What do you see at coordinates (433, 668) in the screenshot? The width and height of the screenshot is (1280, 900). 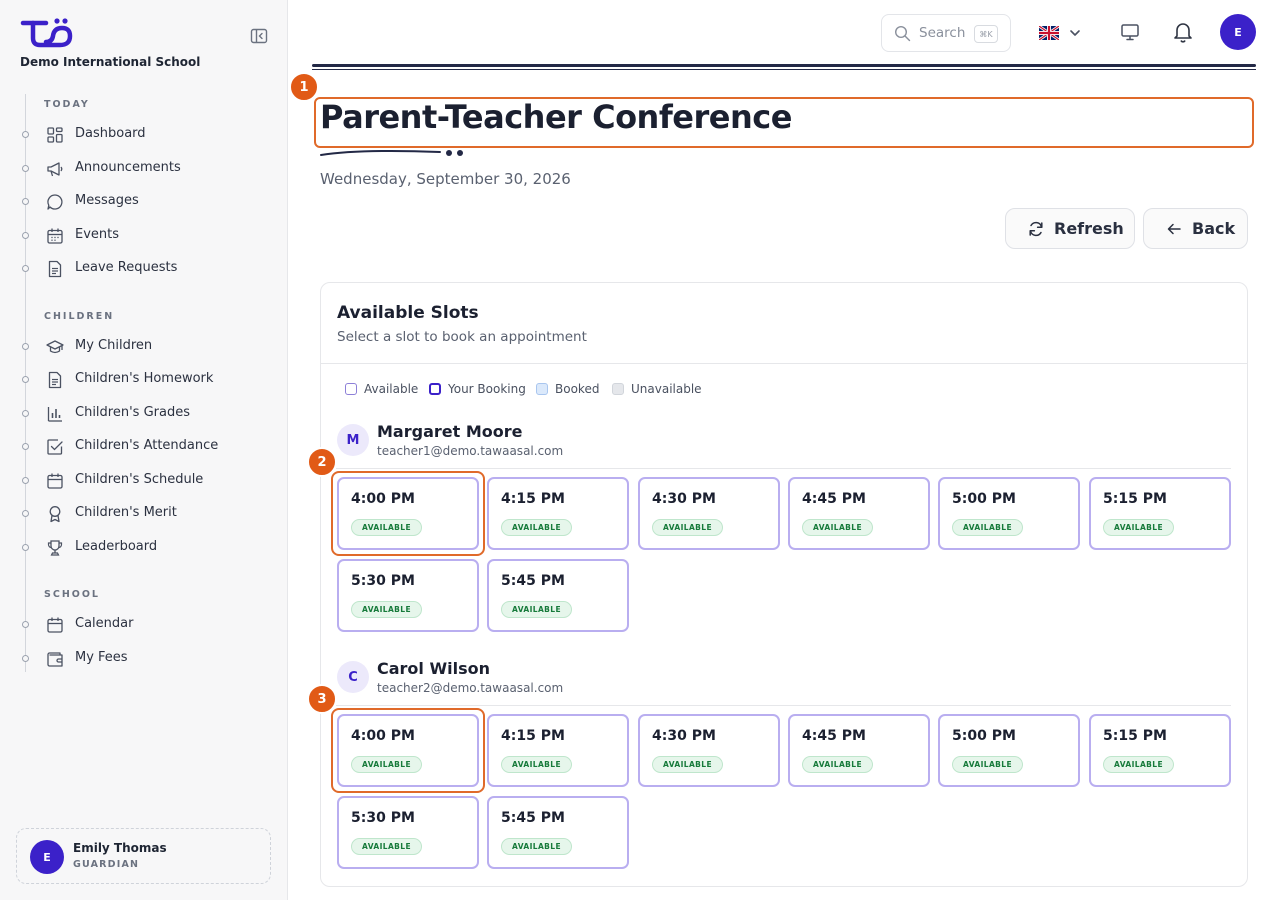 I see `teacher-name: Carol Wilson` at bounding box center [433, 668].